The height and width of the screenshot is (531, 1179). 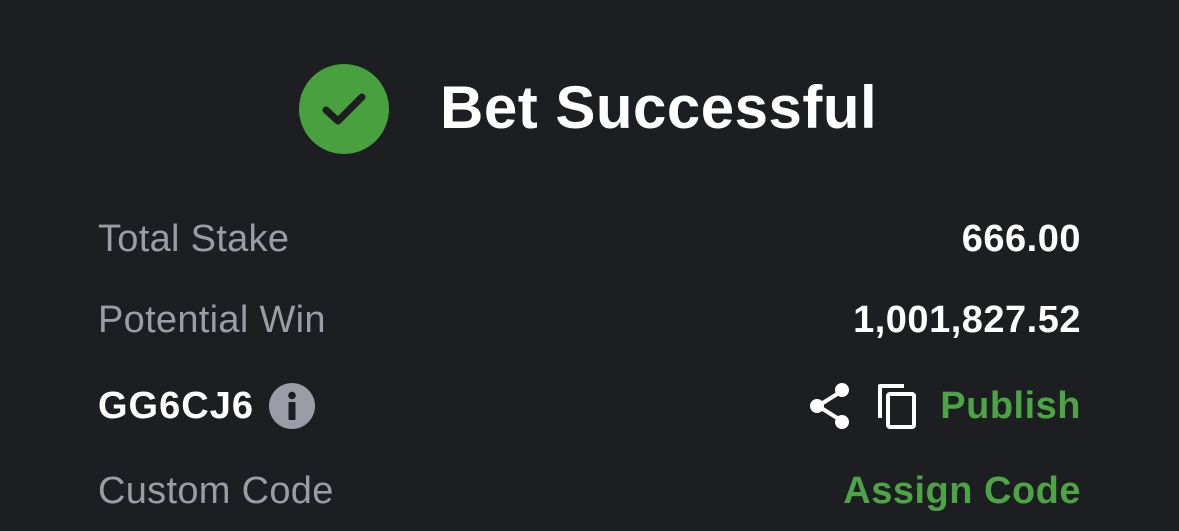 I want to click on check-circle-icon, so click(x=344, y=109).